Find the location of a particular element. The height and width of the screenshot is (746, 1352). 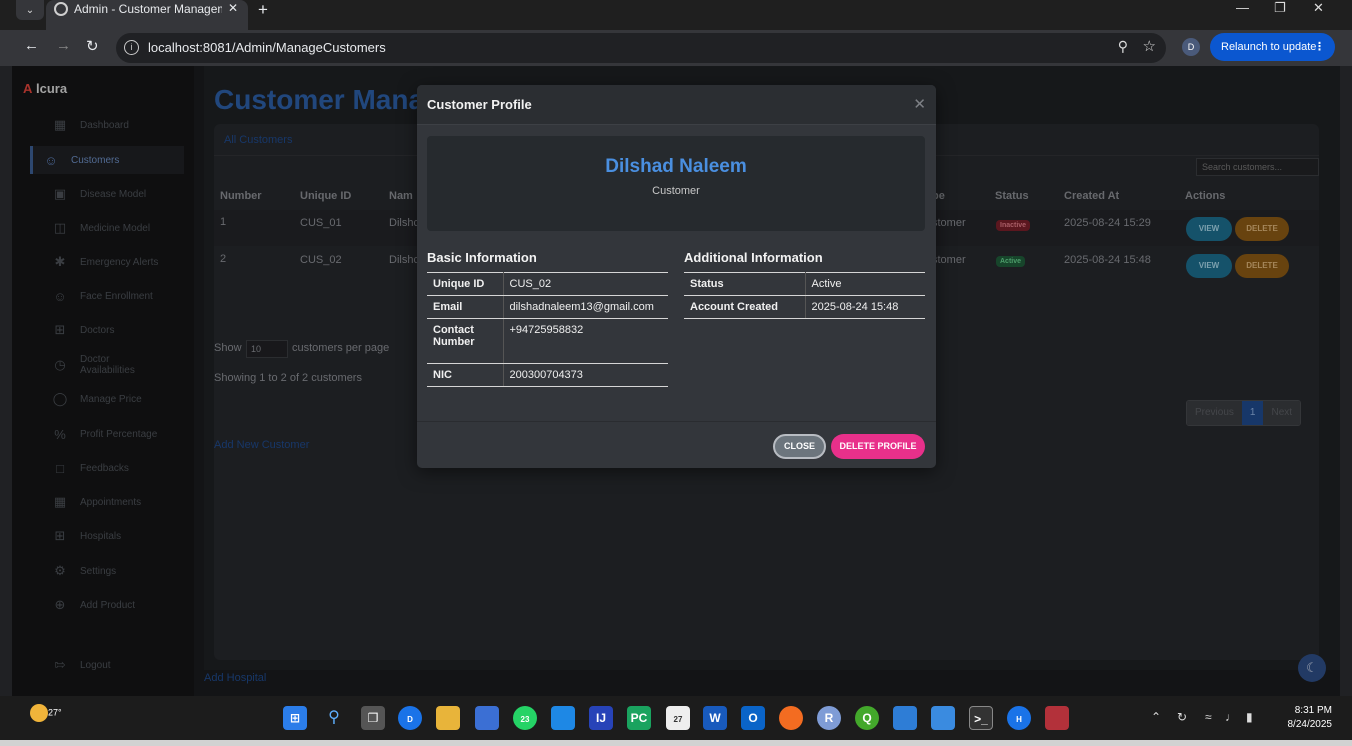

relaunch-label: Relaunch to update is located at coordinates (1269, 47).